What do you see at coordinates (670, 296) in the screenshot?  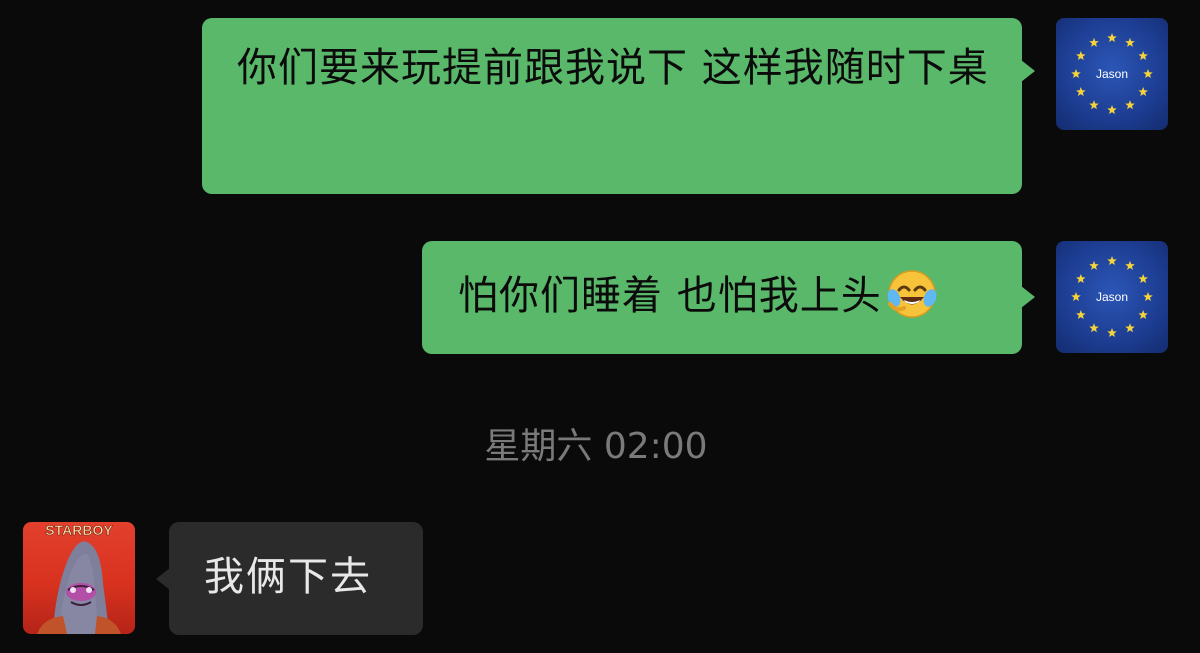 I see `message-text-2: 怕你们睡着 也怕我上头` at bounding box center [670, 296].